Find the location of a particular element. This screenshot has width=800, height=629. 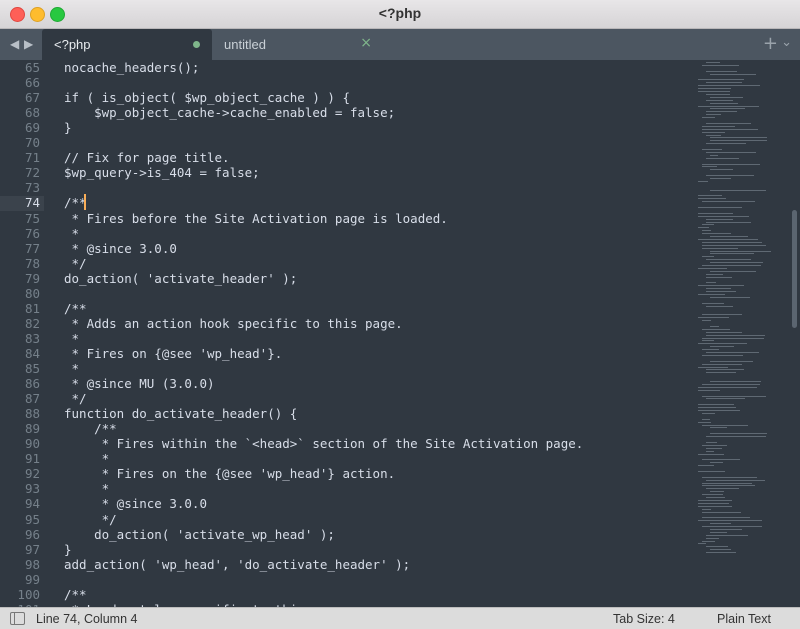

code-line: * Fires on the {@see 'wp_head'} action. is located at coordinates (230, 473).